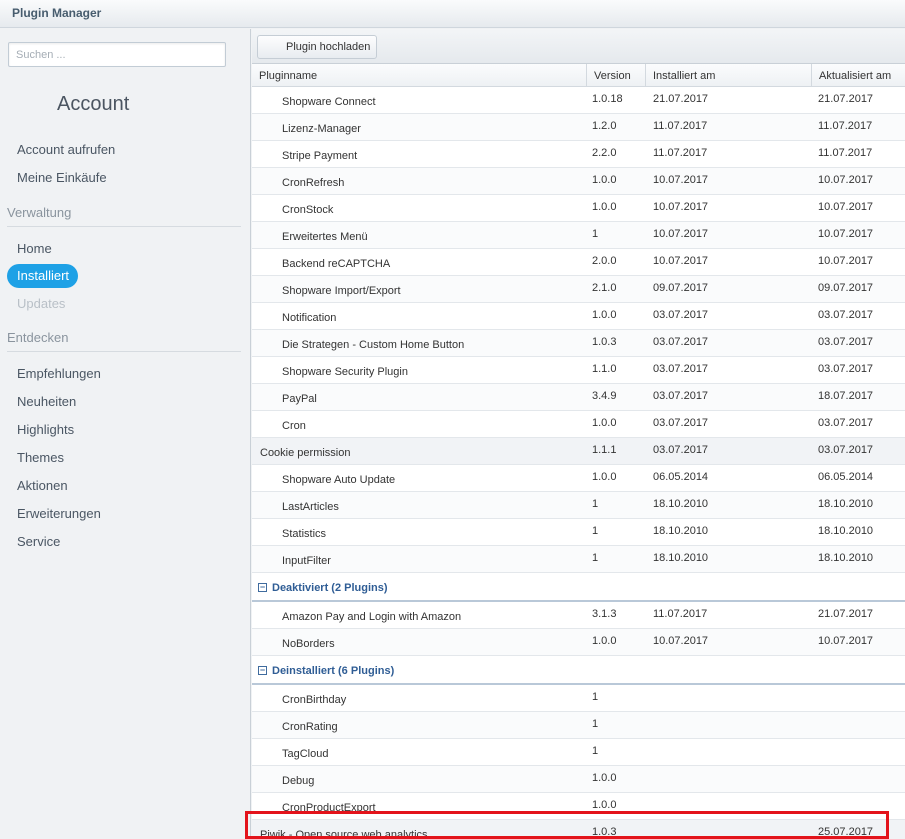  Describe the element at coordinates (858, 75) in the screenshot. I see `column-header-aktualisiert: Aktualisiert am` at that location.